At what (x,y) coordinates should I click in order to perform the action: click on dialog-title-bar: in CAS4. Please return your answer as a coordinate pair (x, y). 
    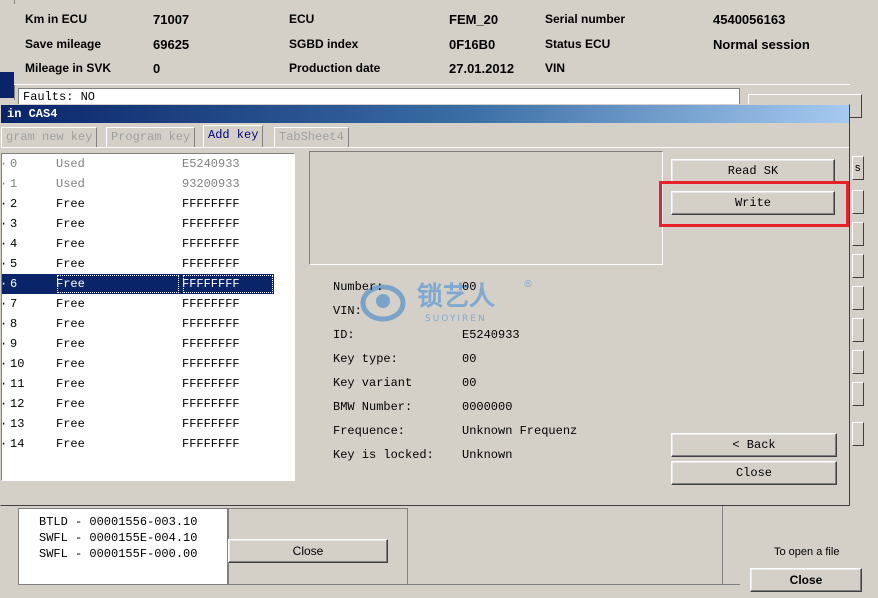
    Looking at the image, I should click on (425, 114).